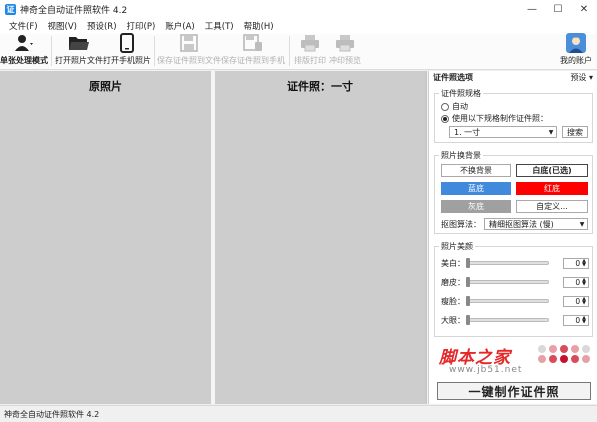 The width and height of the screenshot is (597, 422). I want to click on smooth-slider, so click(507, 282).